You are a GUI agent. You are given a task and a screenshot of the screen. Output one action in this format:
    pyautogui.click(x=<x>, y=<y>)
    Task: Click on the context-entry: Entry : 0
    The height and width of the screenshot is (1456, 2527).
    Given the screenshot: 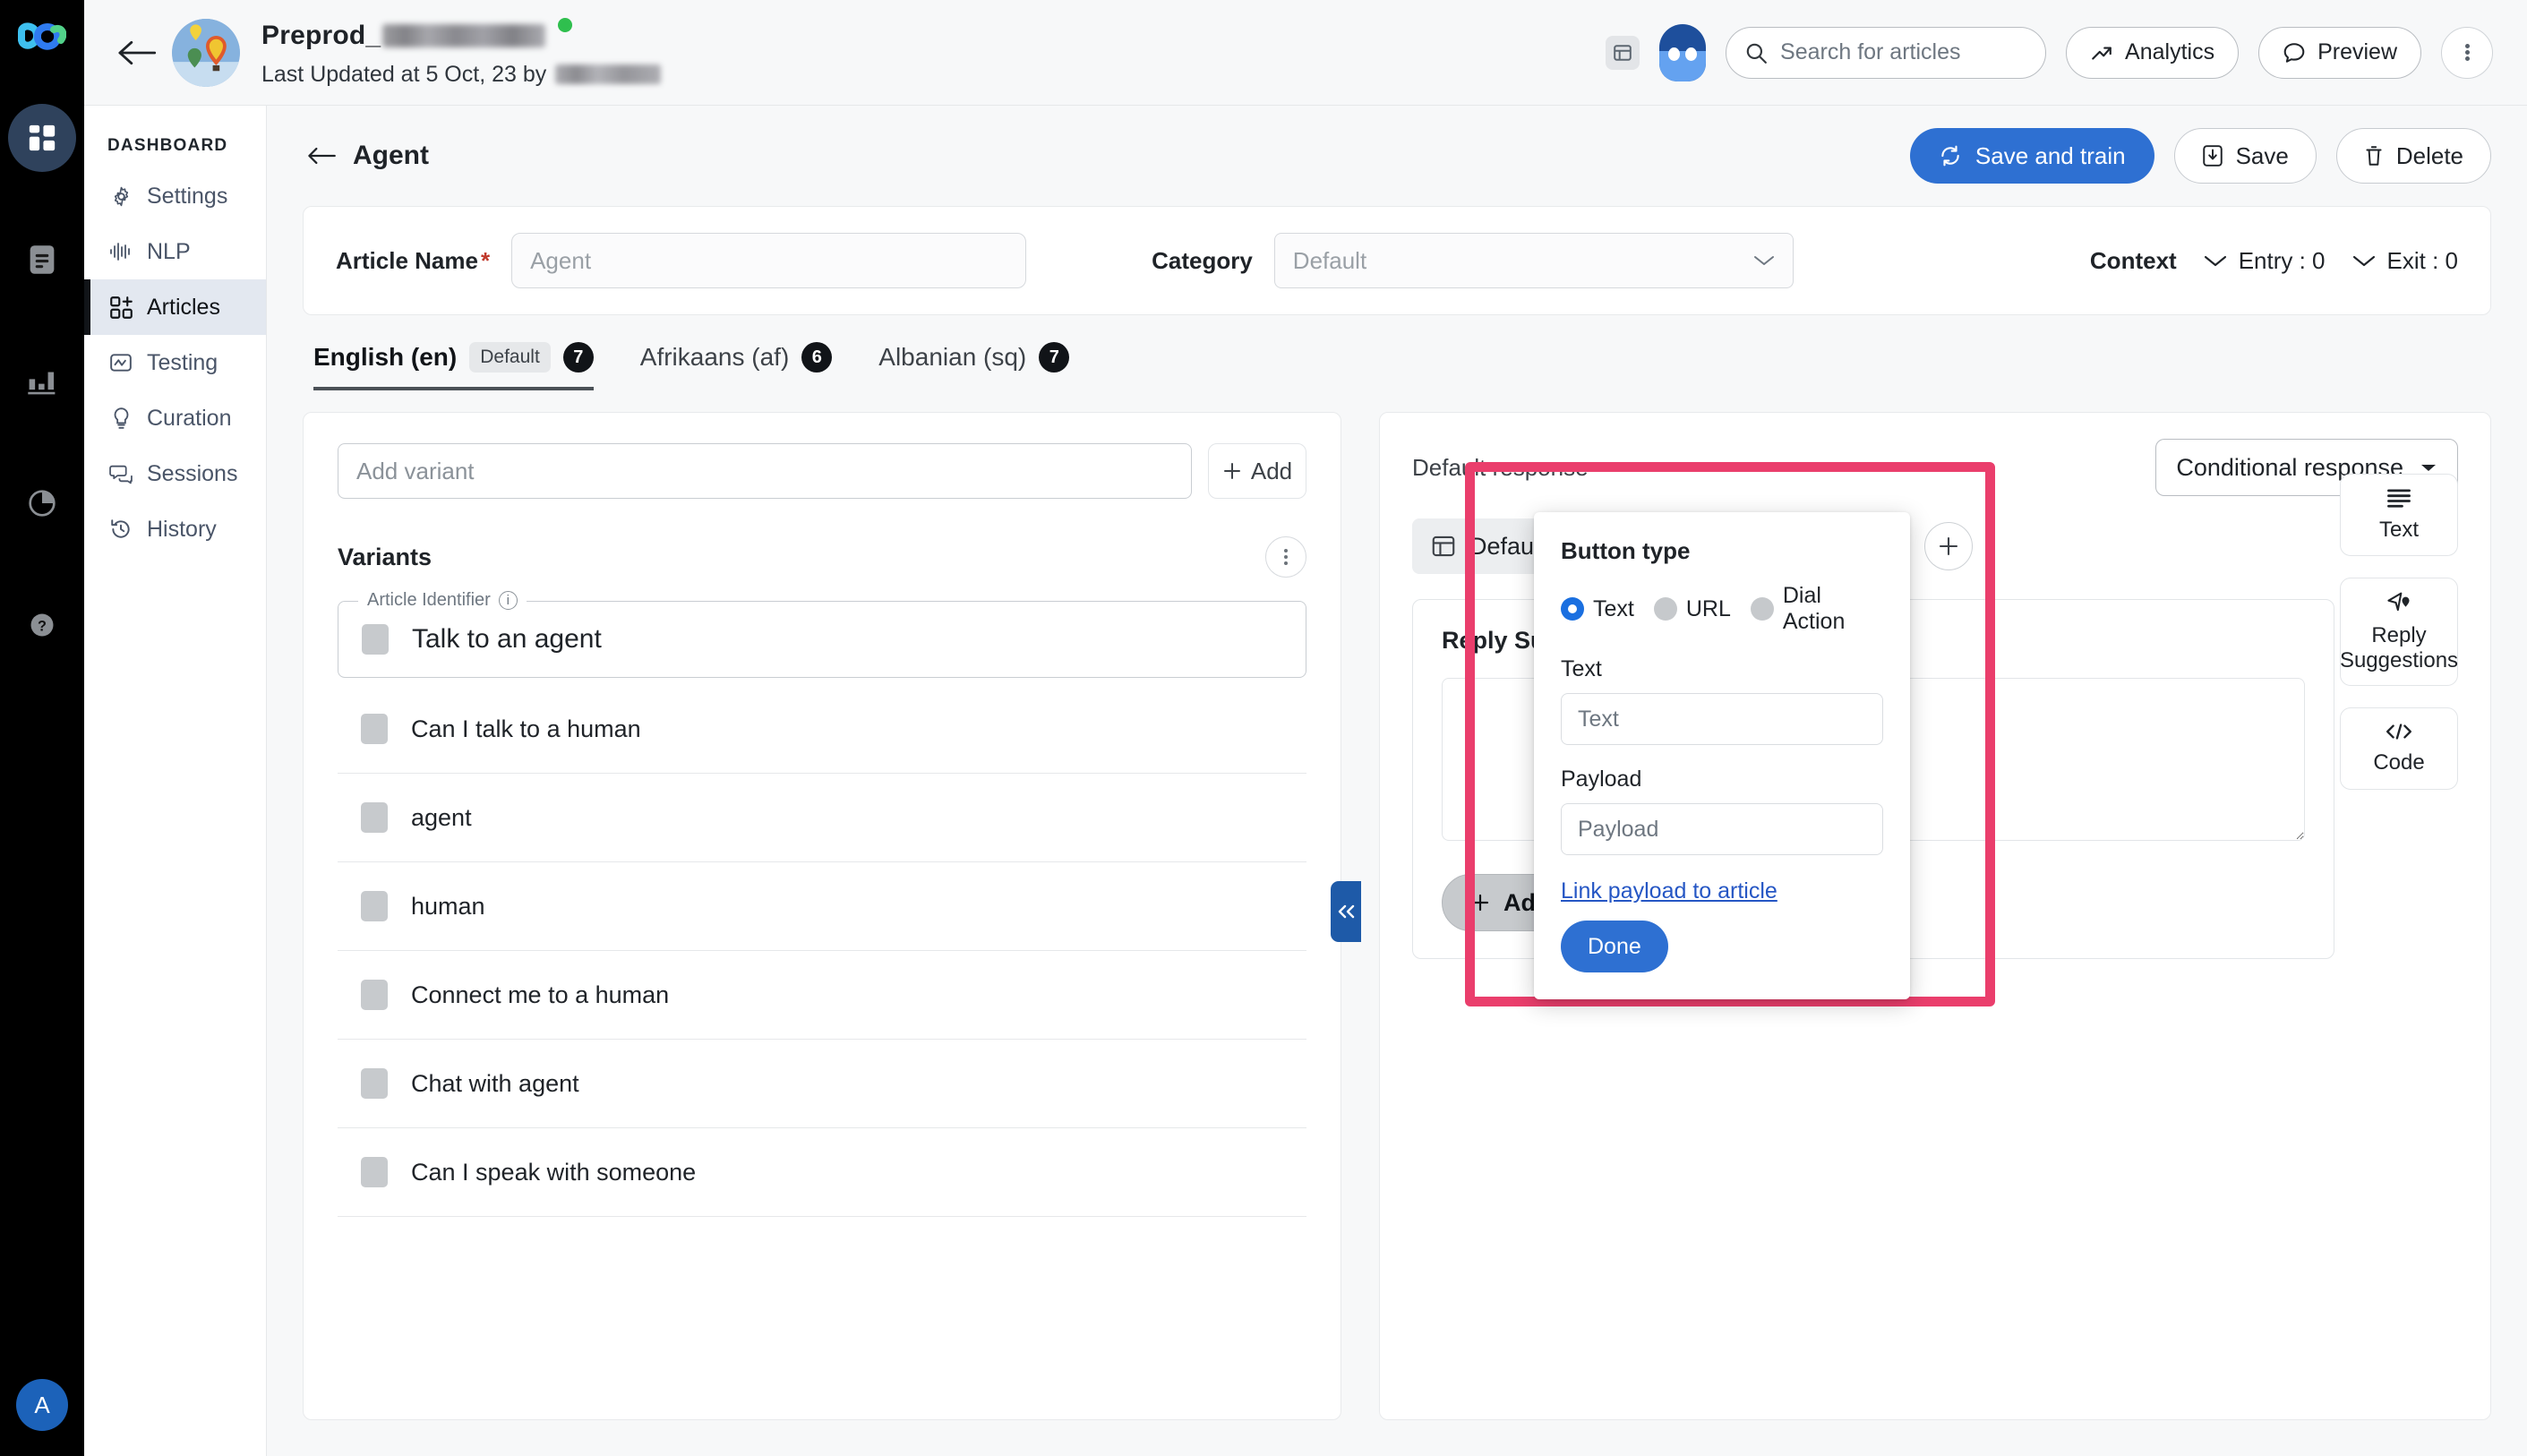 What is the action you would take?
    pyautogui.click(x=2265, y=261)
    